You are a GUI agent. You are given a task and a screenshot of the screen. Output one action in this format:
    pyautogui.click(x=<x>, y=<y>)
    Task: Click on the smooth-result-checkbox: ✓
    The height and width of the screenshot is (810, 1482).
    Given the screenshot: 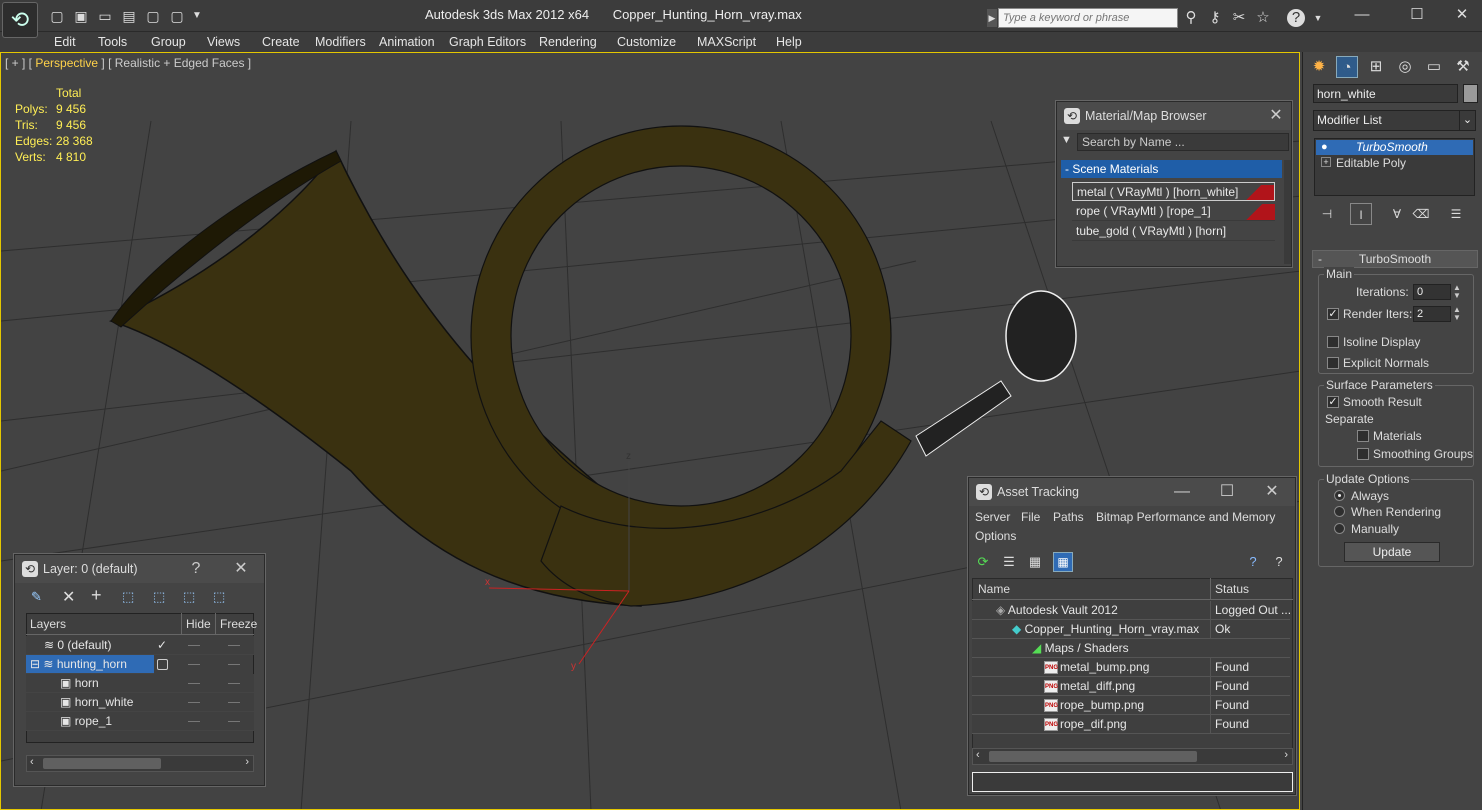 What is the action you would take?
    pyautogui.click(x=1333, y=402)
    